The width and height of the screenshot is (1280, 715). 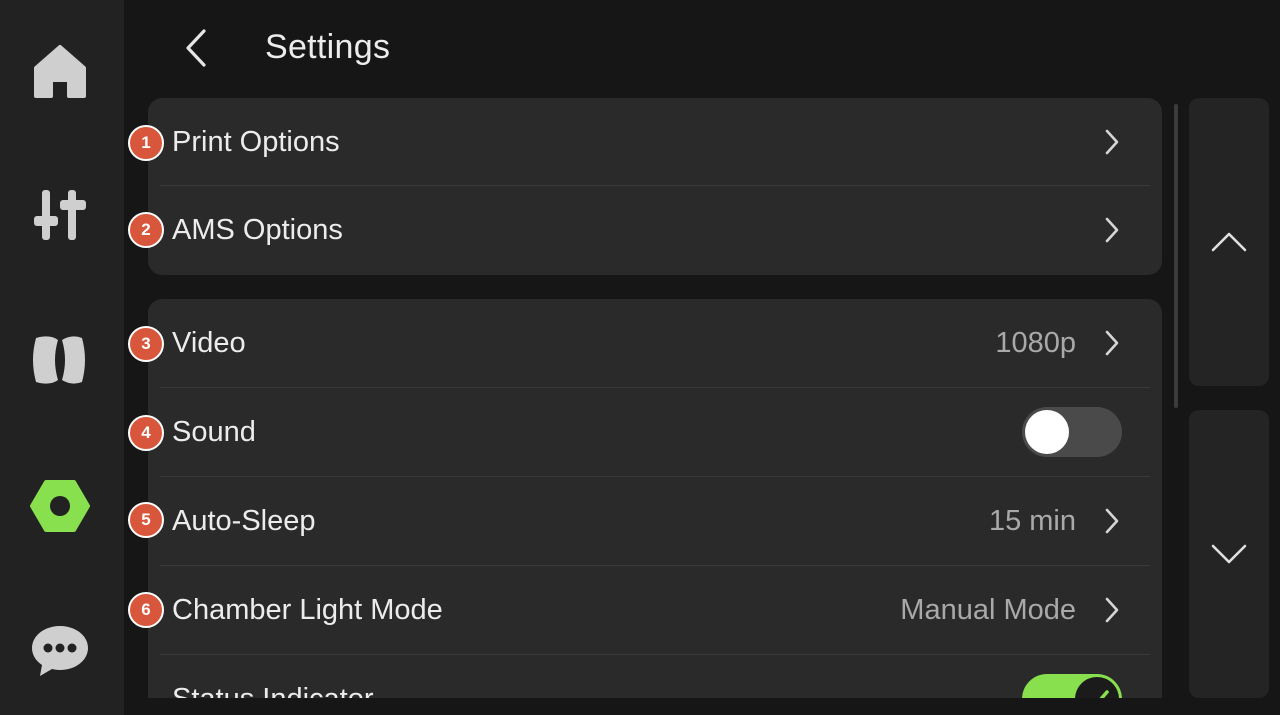 I want to click on setting-label: AMS Options, so click(x=257, y=230).